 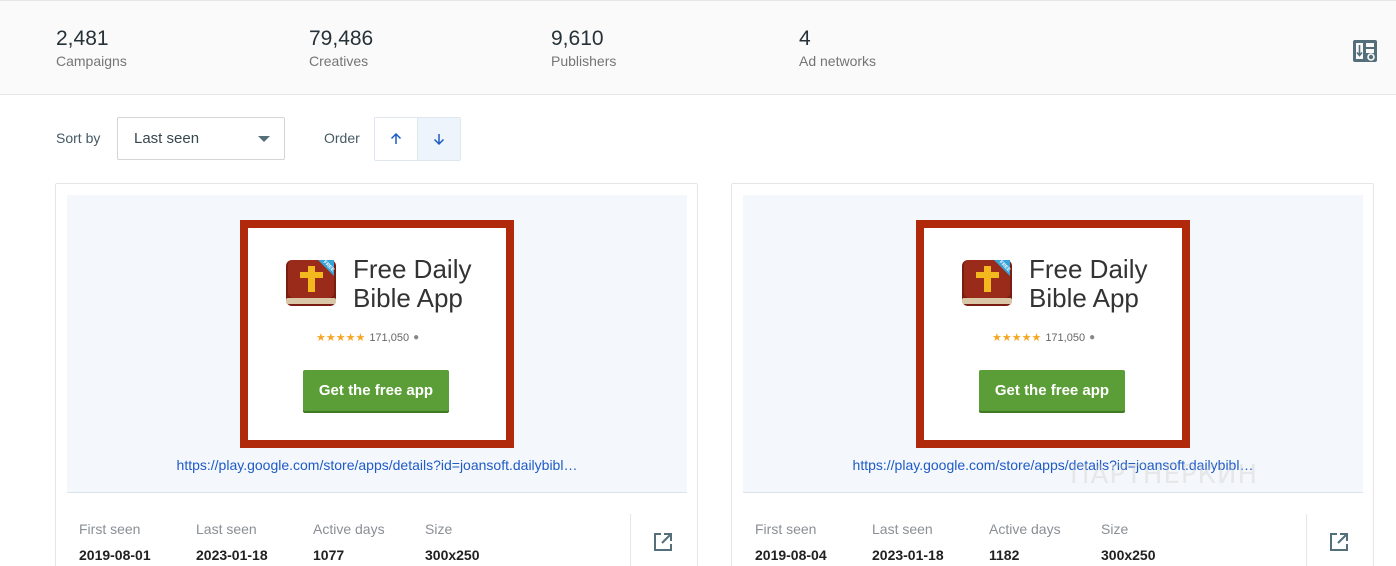 What do you see at coordinates (91, 61) in the screenshot?
I see `stat-label: Campaigns` at bounding box center [91, 61].